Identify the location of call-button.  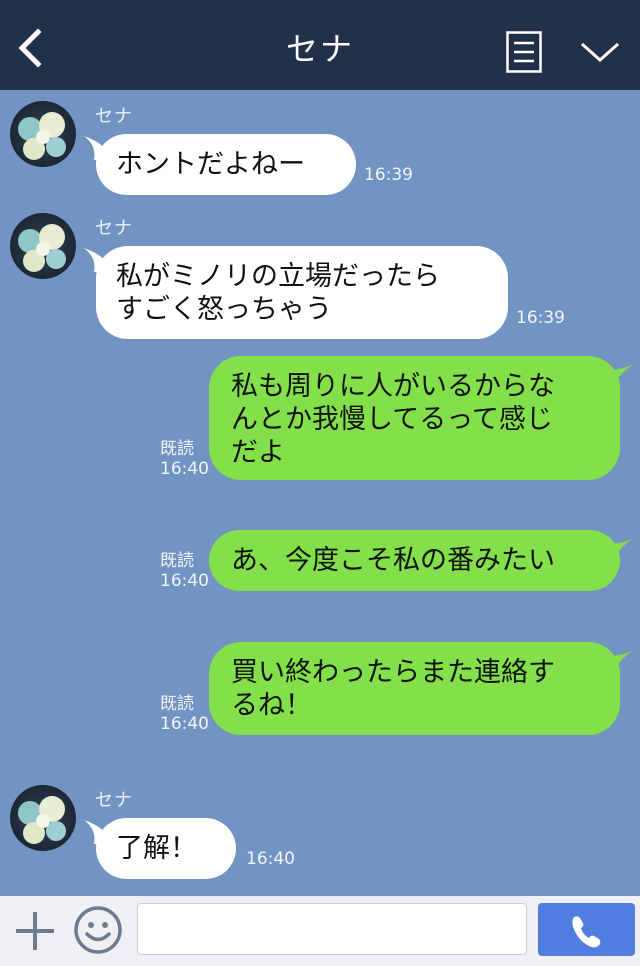
(586, 929).